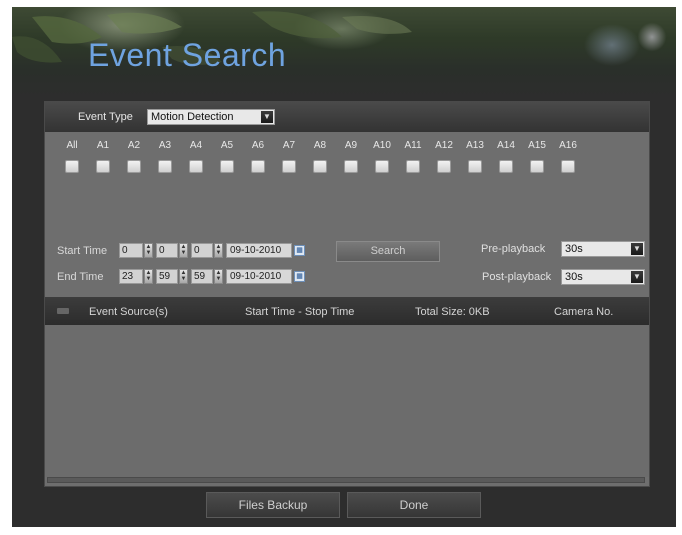  What do you see at coordinates (227, 145) in the screenshot?
I see `camera-label: A5` at bounding box center [227, 145].